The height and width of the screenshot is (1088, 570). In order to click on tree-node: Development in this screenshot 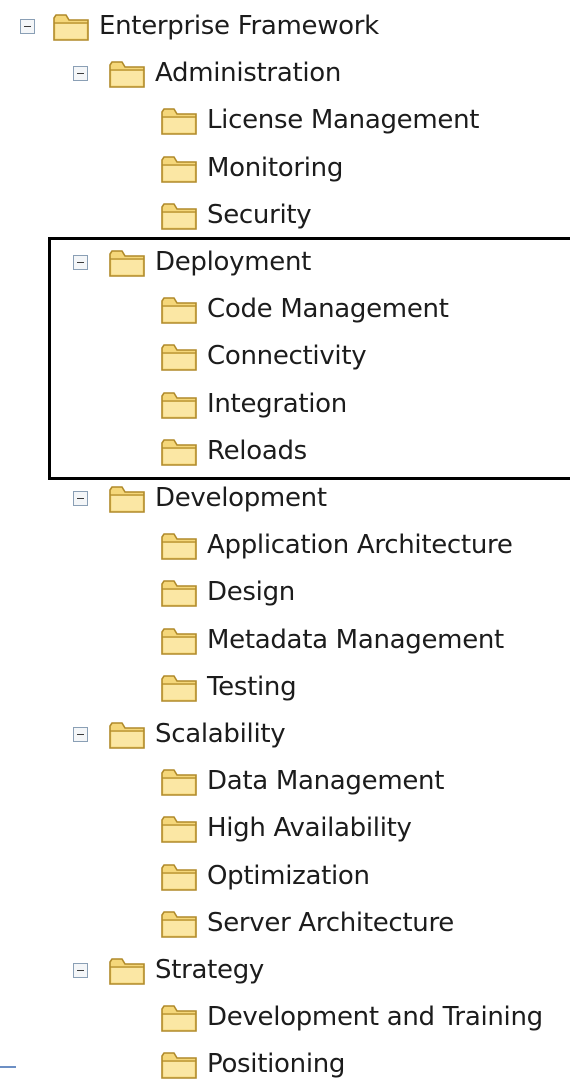, I will do `click(285, 498)`.